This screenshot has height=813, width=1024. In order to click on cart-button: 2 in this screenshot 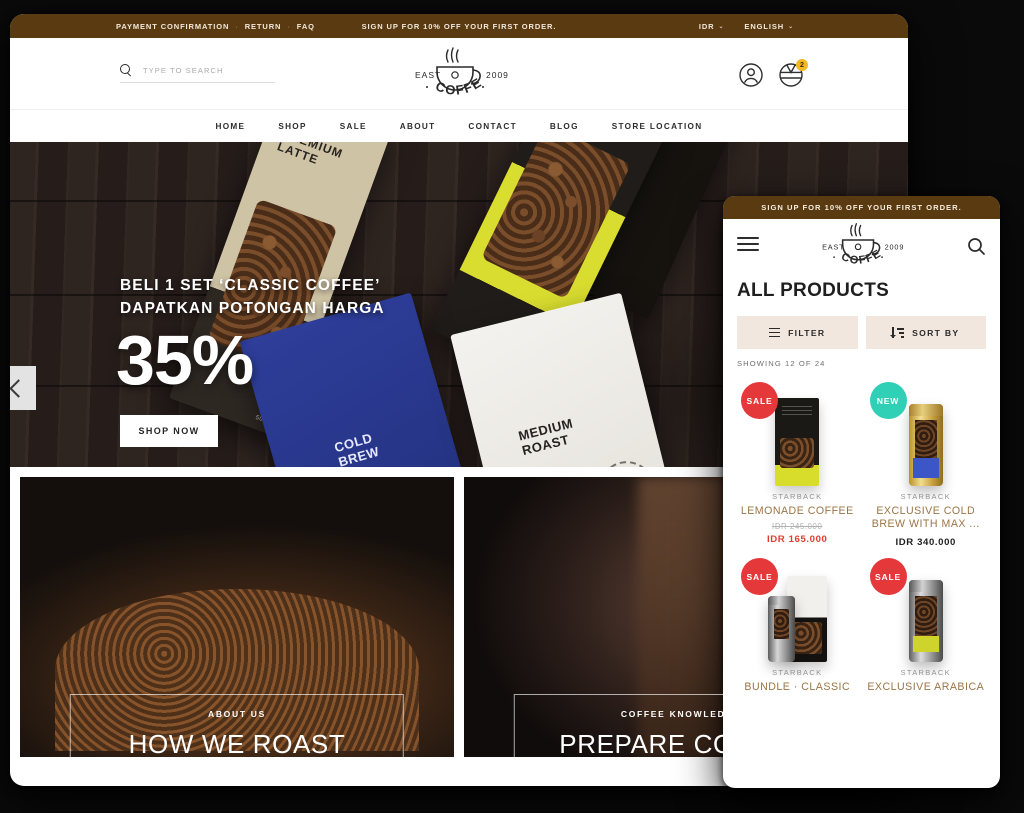, I will do `click(793, 73)`.